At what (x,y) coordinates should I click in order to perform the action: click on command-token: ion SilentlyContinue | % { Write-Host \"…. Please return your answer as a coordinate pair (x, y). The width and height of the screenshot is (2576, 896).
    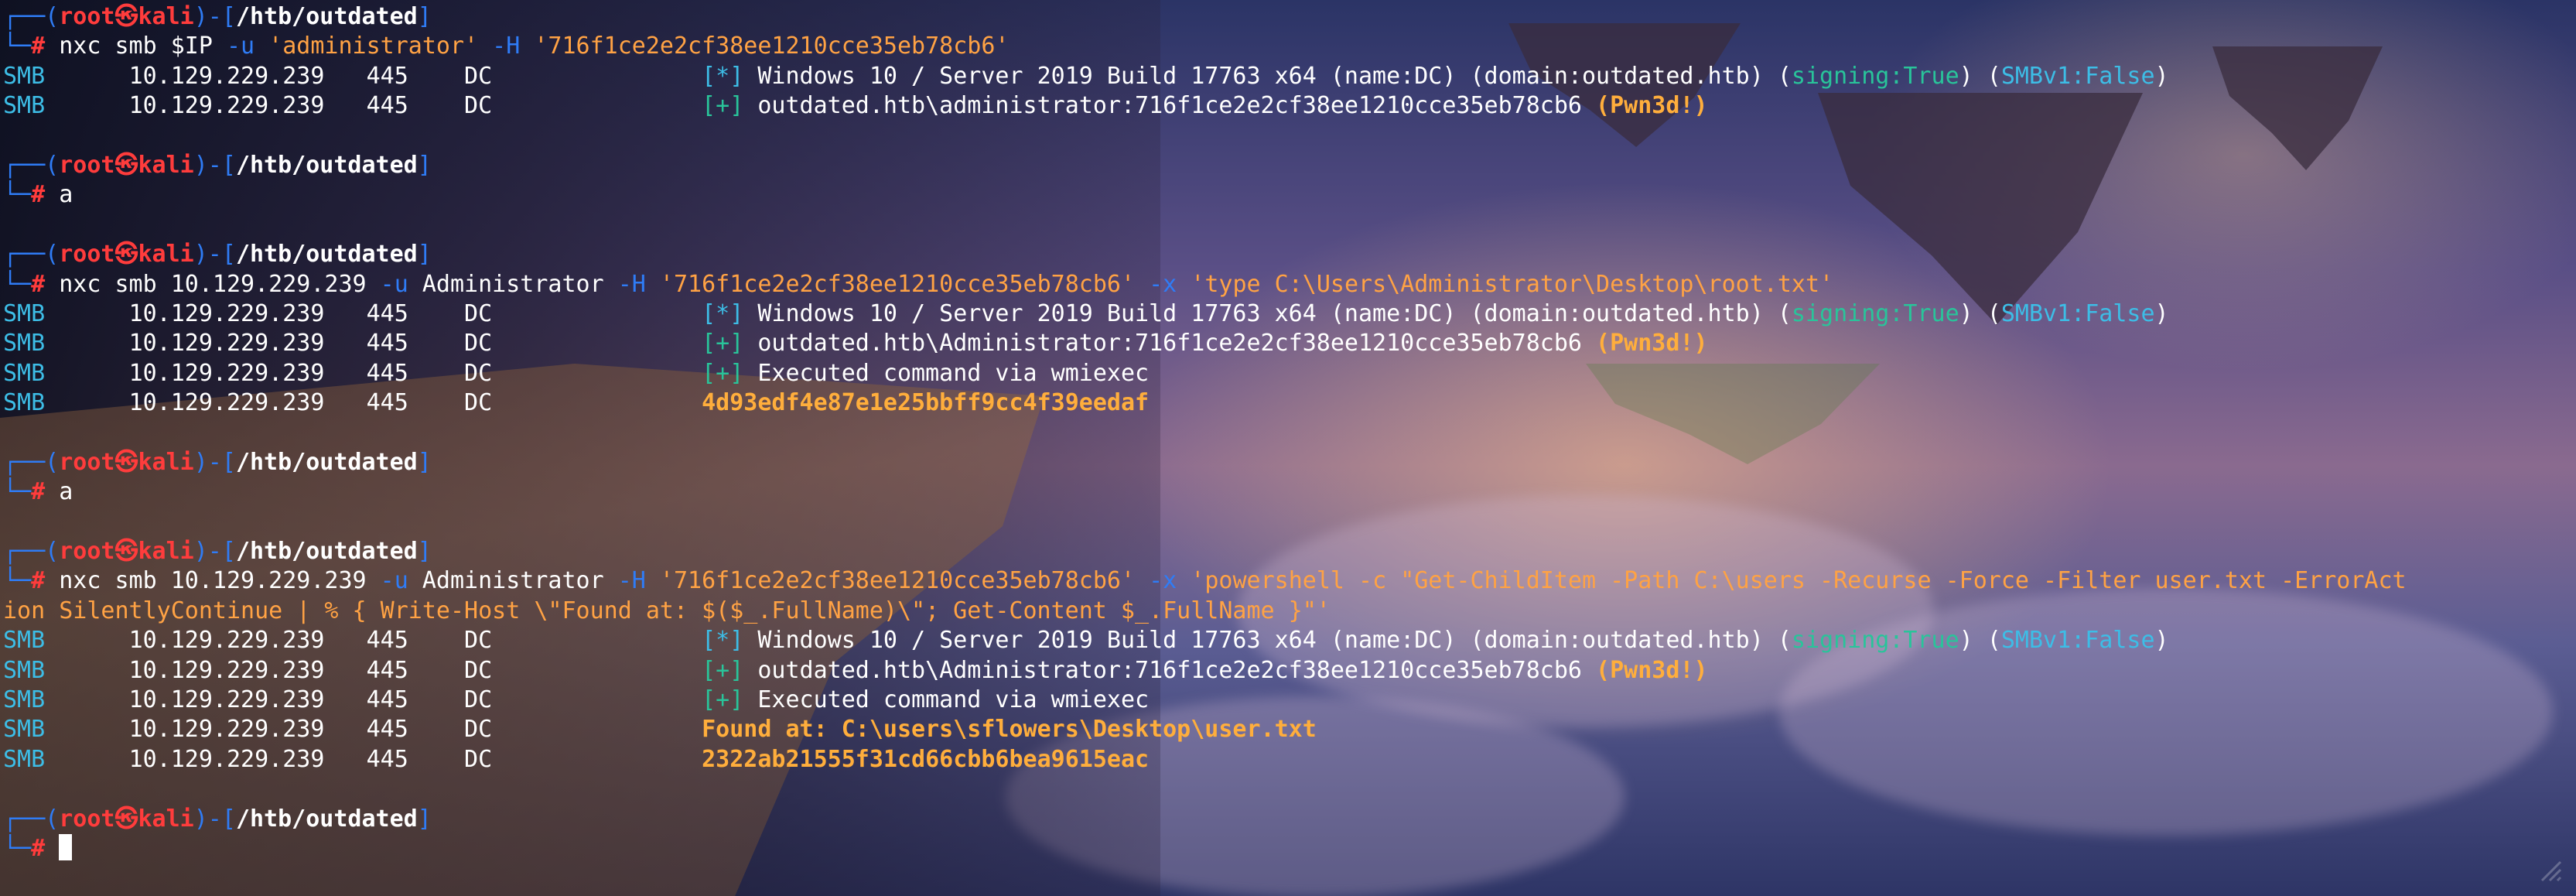
    Looking at the image, I should click on (667, 610).